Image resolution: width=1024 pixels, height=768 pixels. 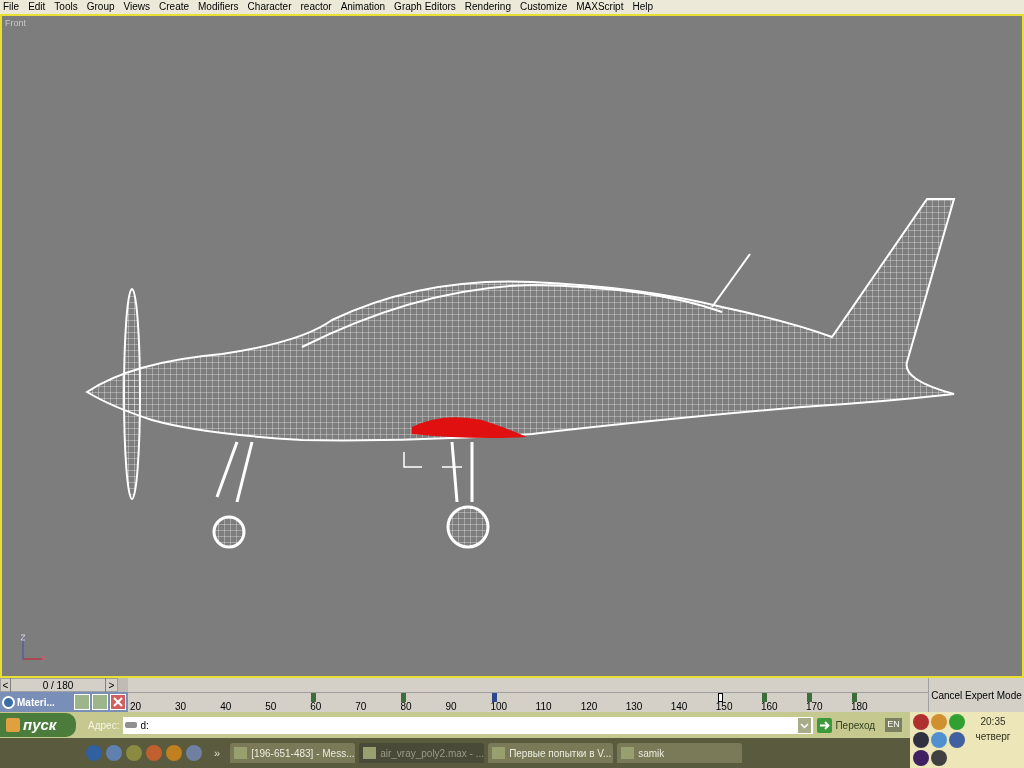 I want to click on address-label: Адрес:, so click(x=104, y=725).